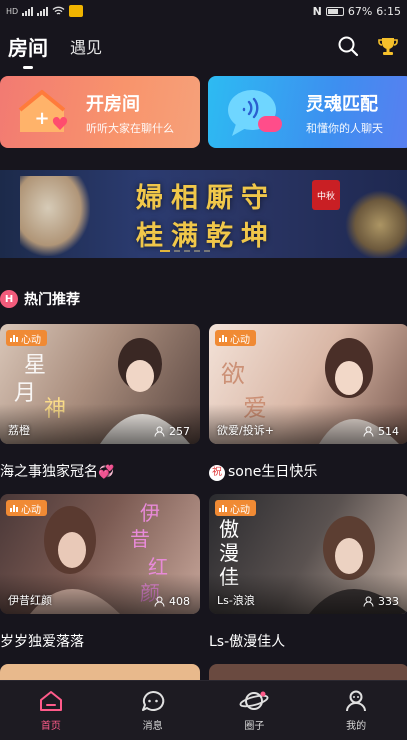 This screenshot has height=740, width=407. What do you see at coordinates (206, 198) in the screenshot?
I see `banner-line-1: 婦相厮守` at bounding box center [206, 198].